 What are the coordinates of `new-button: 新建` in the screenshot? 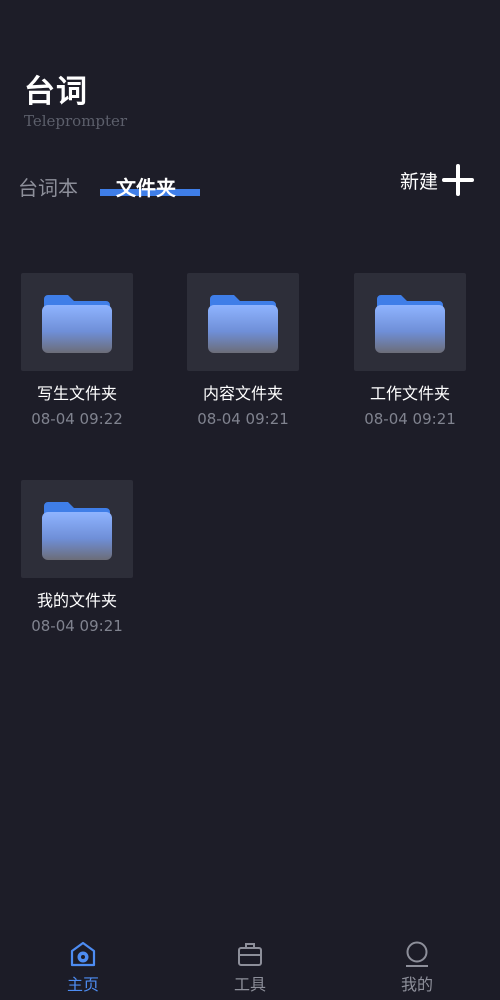 It's located at (437, 180).